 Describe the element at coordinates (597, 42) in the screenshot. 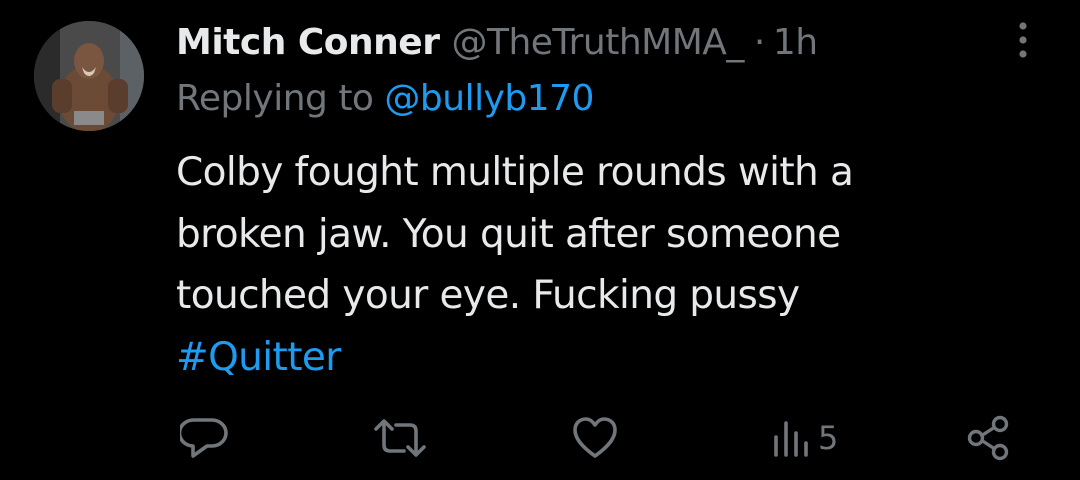

I see `author-handle: @TheTruthMMA_` at that location.